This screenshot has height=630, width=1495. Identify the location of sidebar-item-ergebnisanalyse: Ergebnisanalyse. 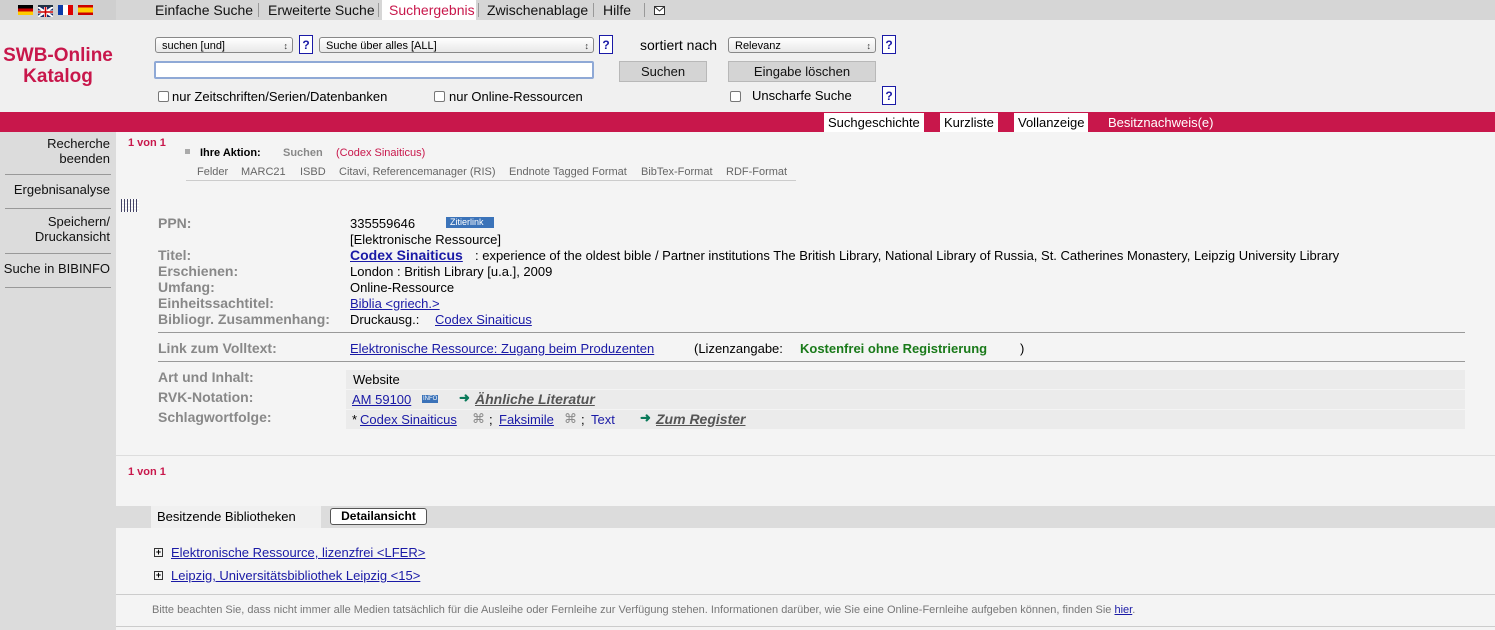
(60, 189).